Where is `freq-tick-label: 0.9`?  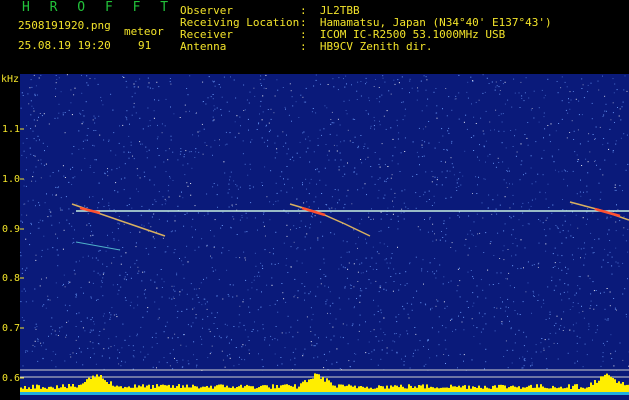 freq-tick-label: 0.9 is located at coordinates (11, 229).